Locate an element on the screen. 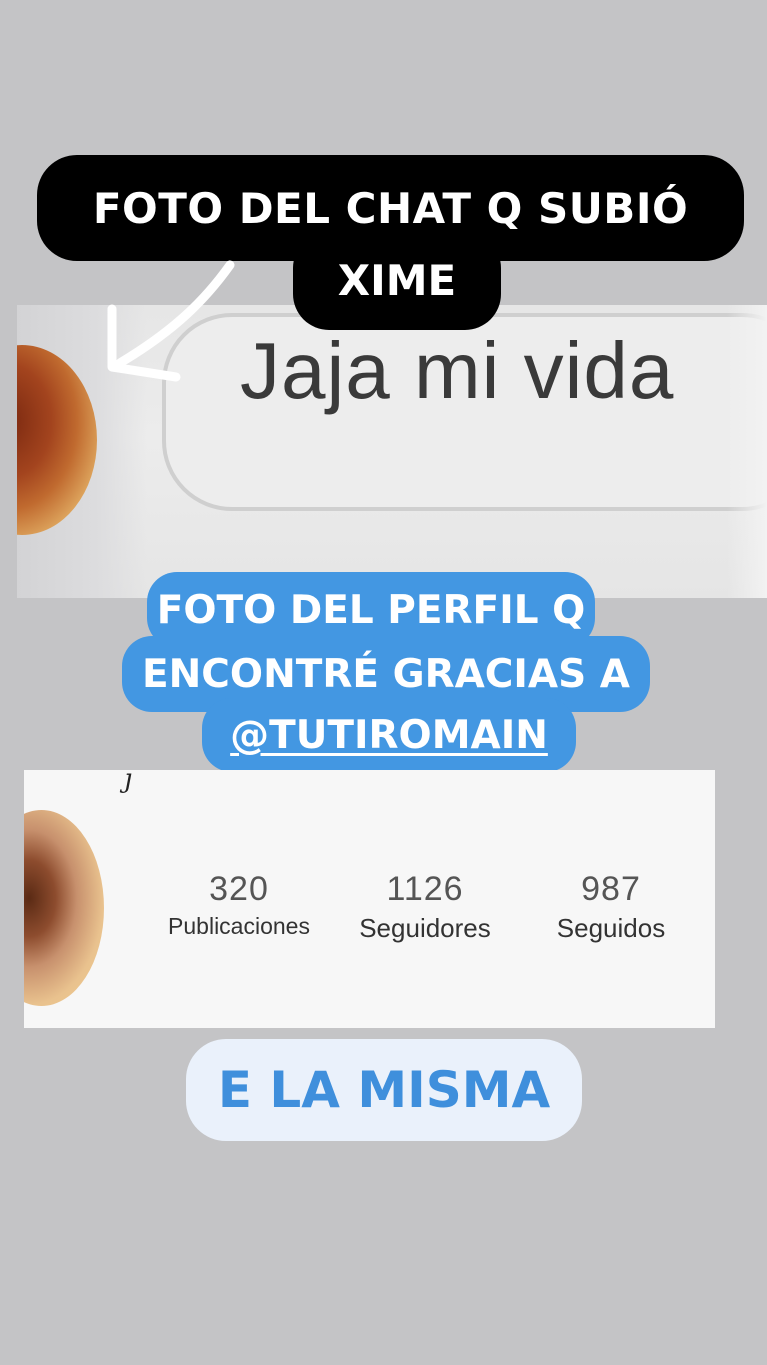 Image resolution: width=767 pixels, height=1365 pixels. bottom-label: E LA MISMA is located at coordinates (384, 1090).